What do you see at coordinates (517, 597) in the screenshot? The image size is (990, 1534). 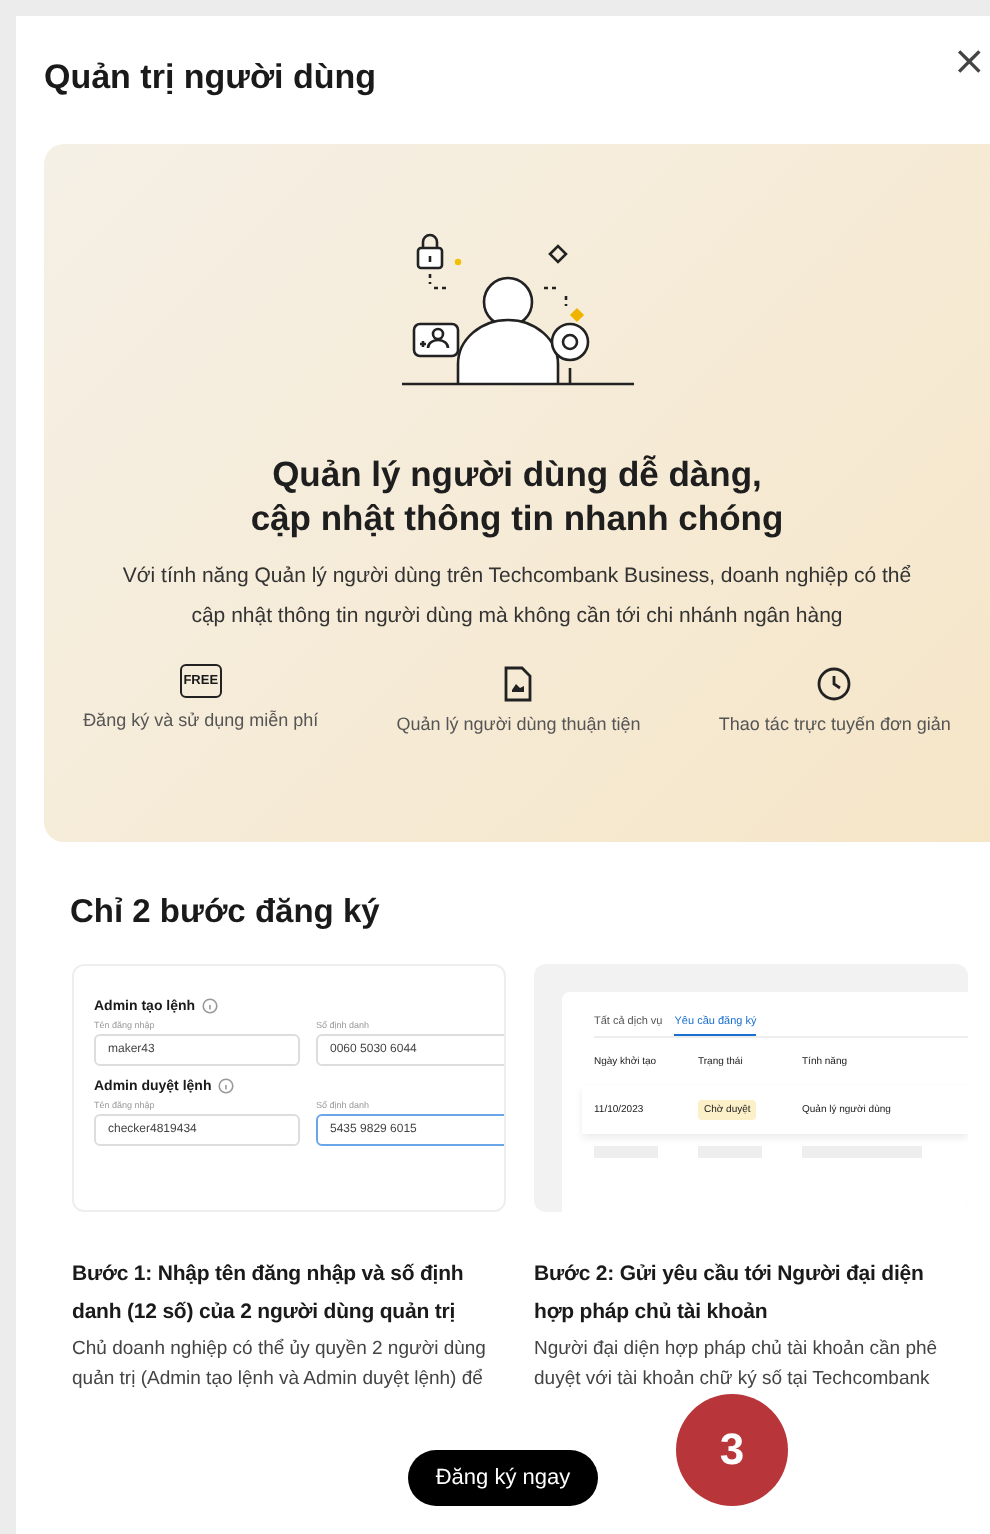 I see `hero-description: Với tính năng Quản lý người dùng trên Techcombank Business, doanh nghiệp có thể cập nhật thông tin người dùng mà không cần tới chi nhánh ngân hàng` at bounding box center [517, 597].